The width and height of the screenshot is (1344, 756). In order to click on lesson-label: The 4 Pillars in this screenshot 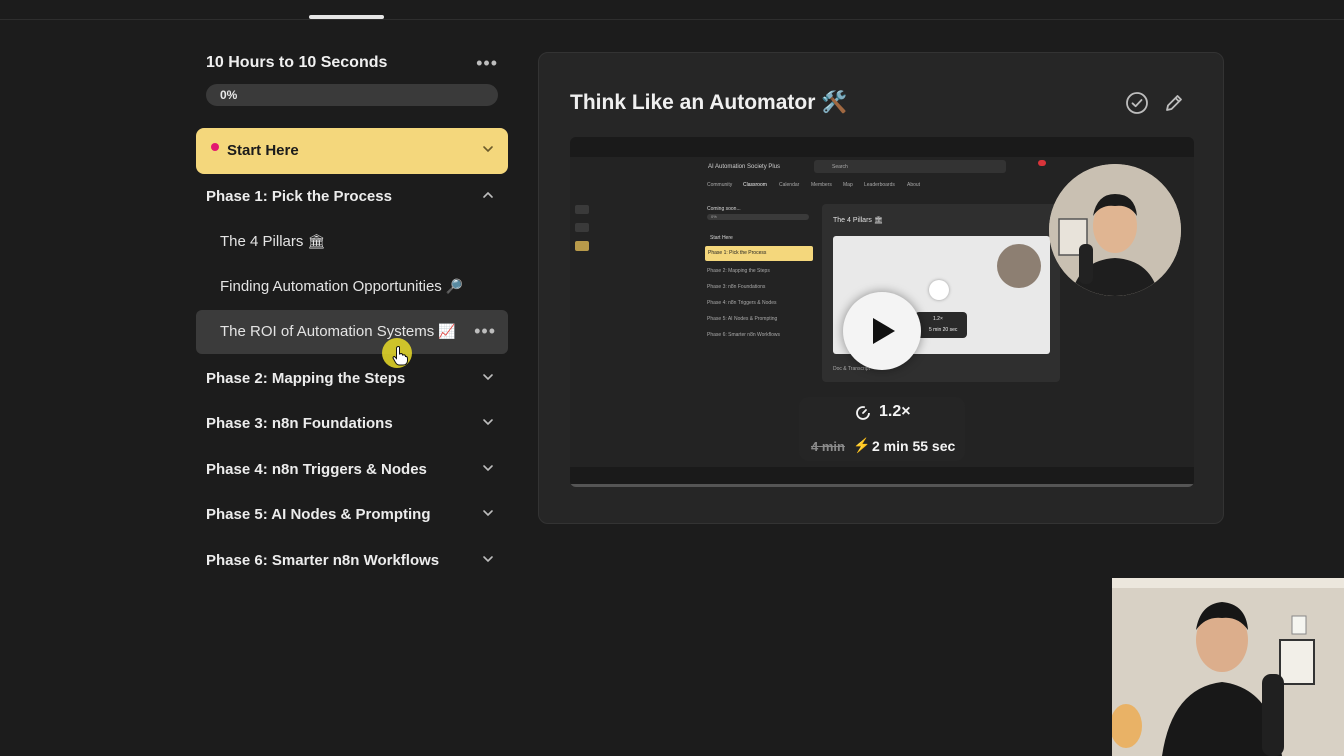, I will do `click(262, 241)`.